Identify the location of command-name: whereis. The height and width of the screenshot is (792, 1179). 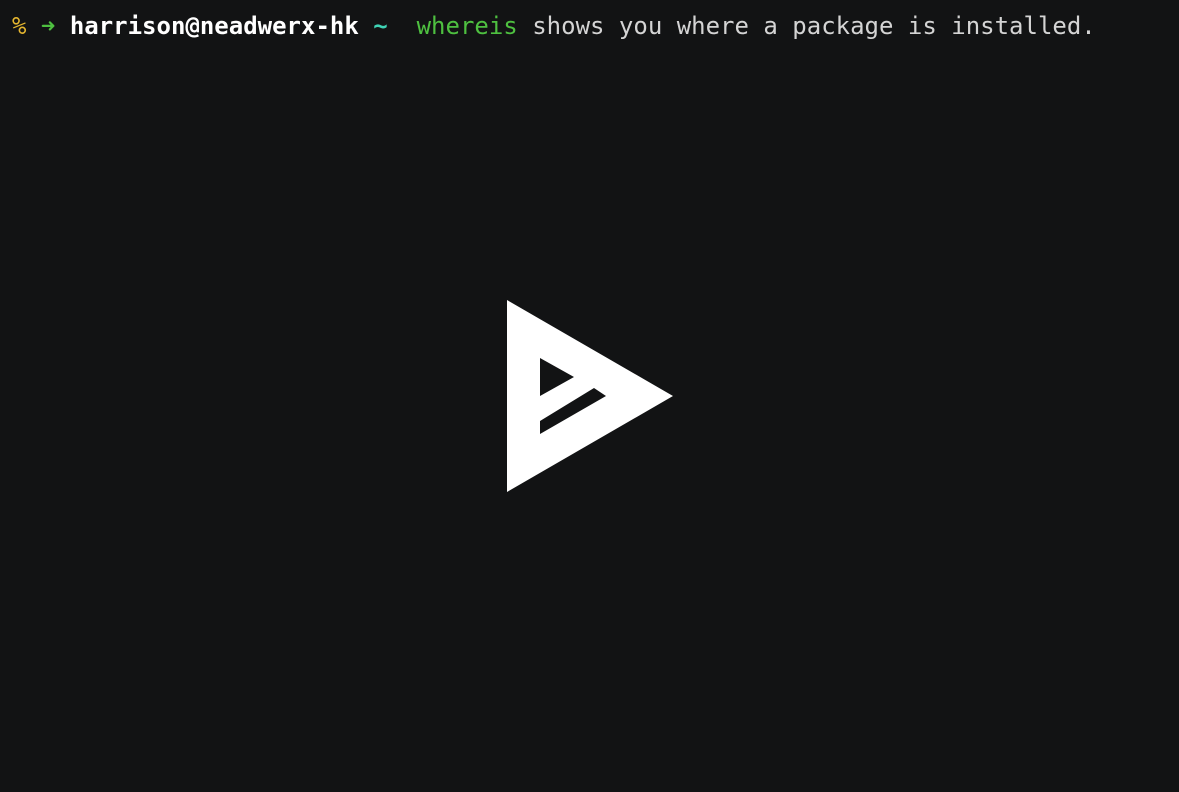
(467, 26).